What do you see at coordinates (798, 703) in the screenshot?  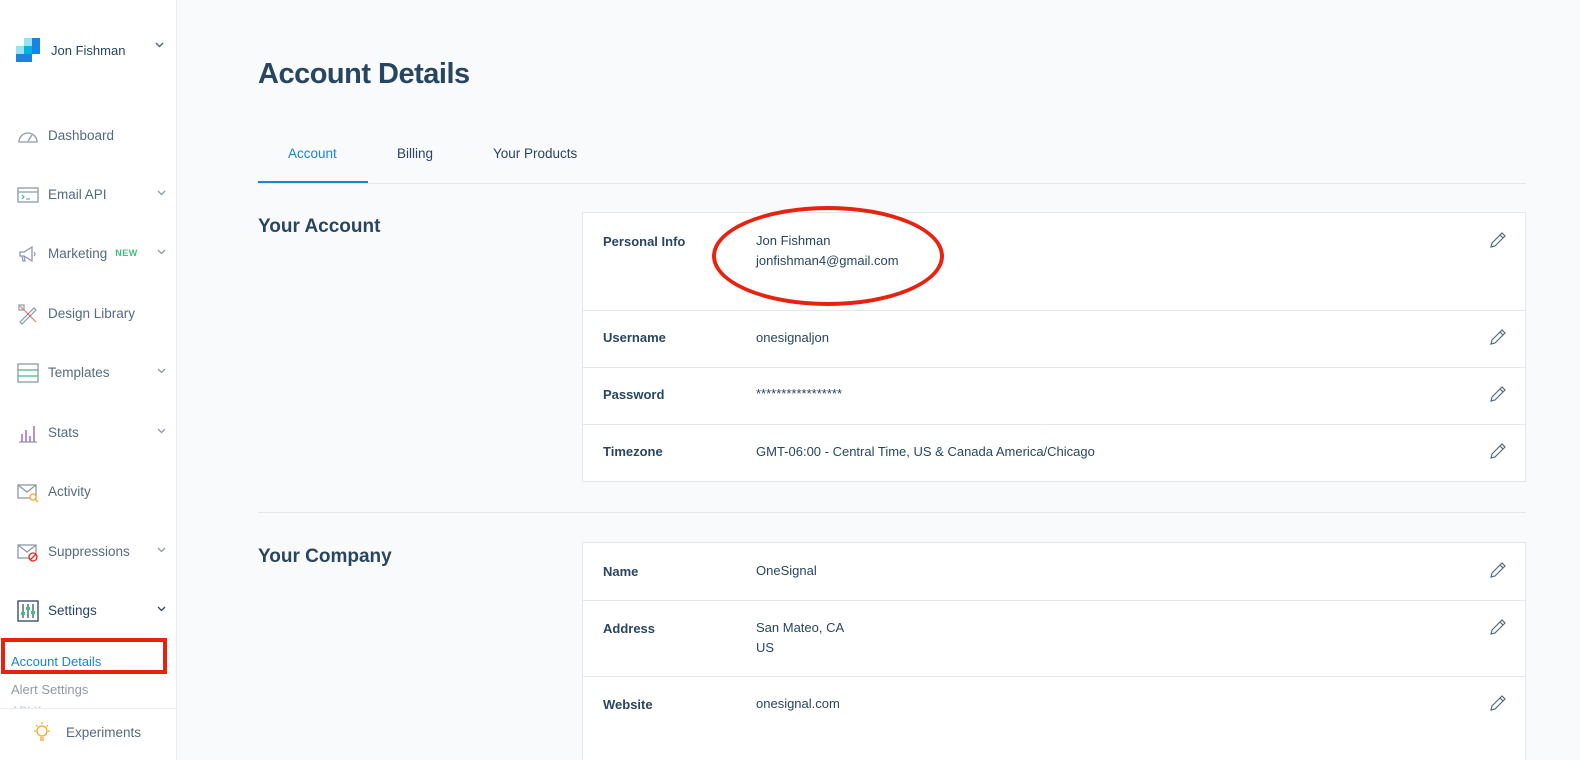 I see `row-value: onesignal.com` at bounding box center [798, 703].